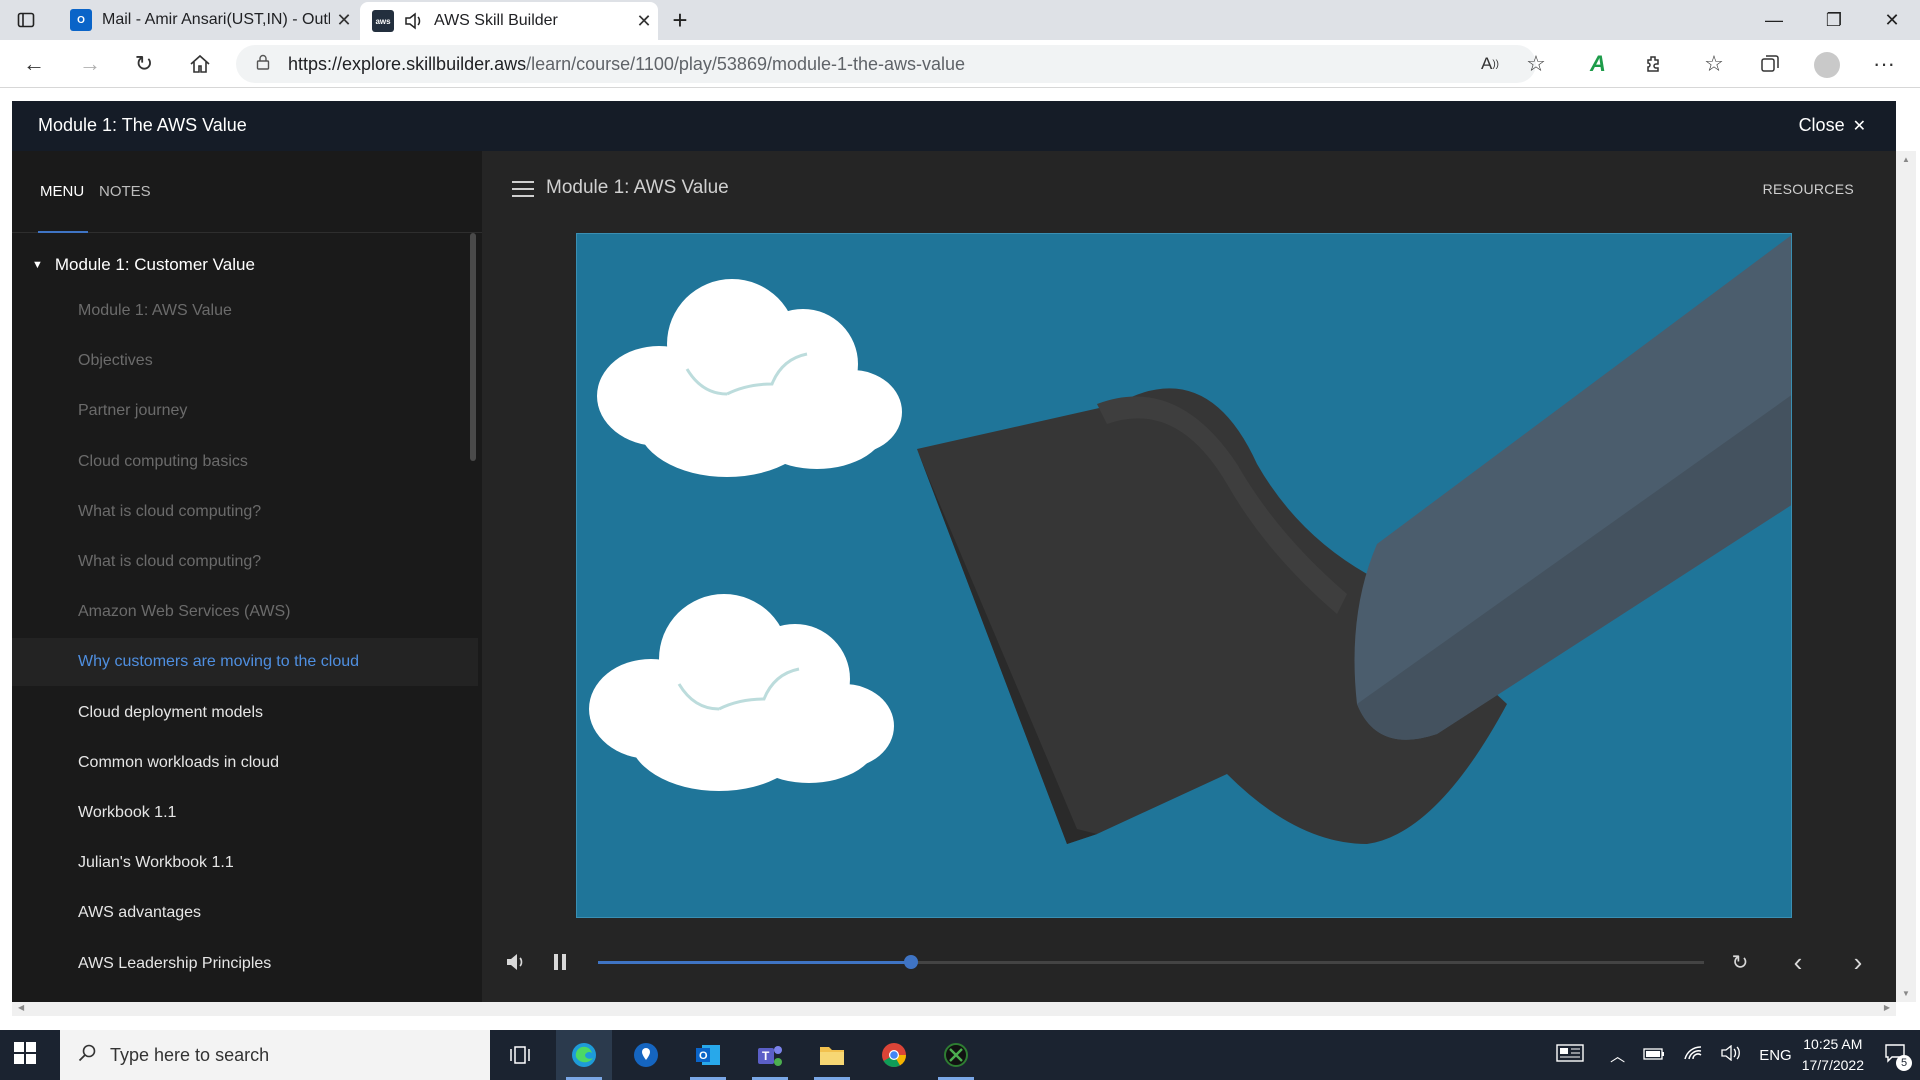  I want to click on lesson-item: Why customers are moving to the cloud, so click(245, 662).